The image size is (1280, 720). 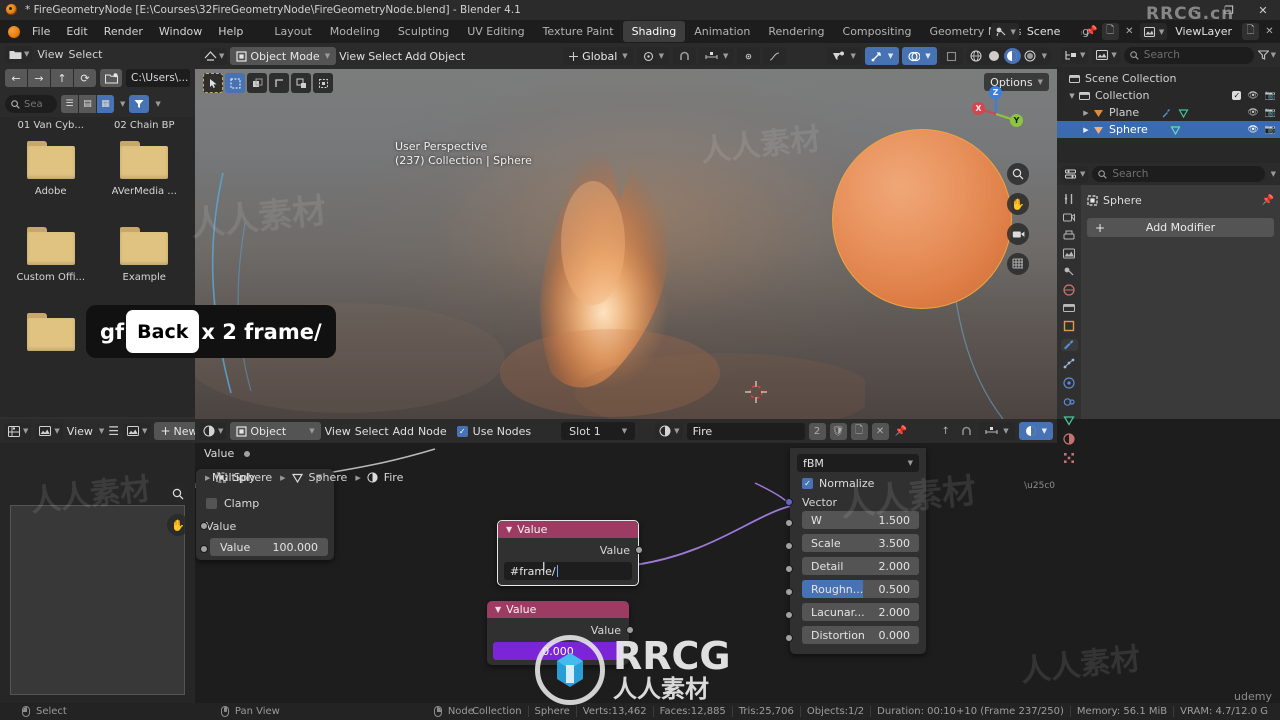 I want to click on value-node-top: ▼ Value Value #frame/ I, so click(x=570, y=553).